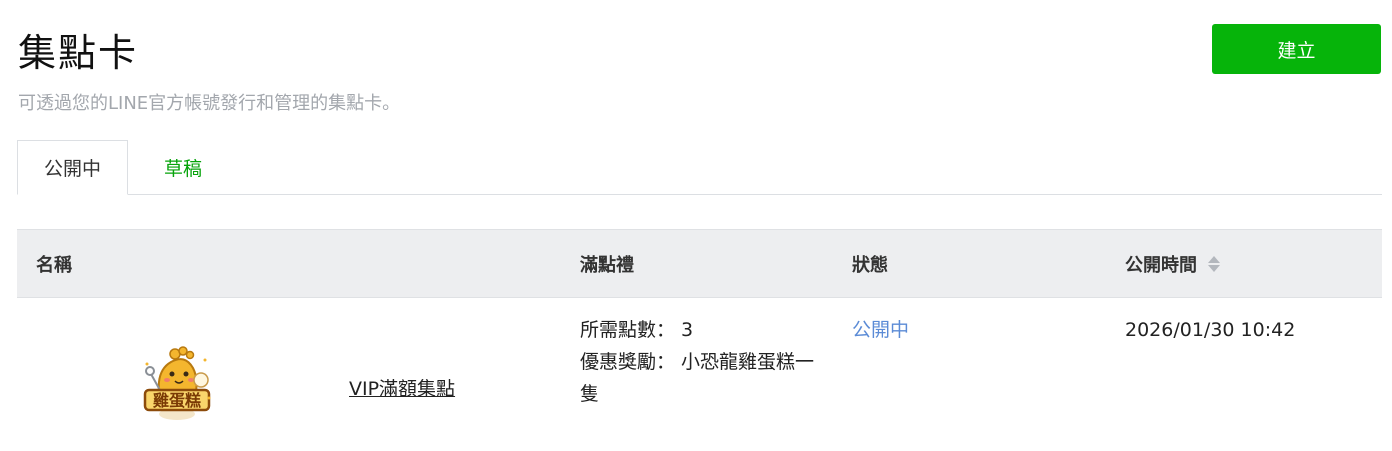 This screenshot has height=451, width=1392. I want to click on required-points: 所需點數： 3, so click(637, 330).